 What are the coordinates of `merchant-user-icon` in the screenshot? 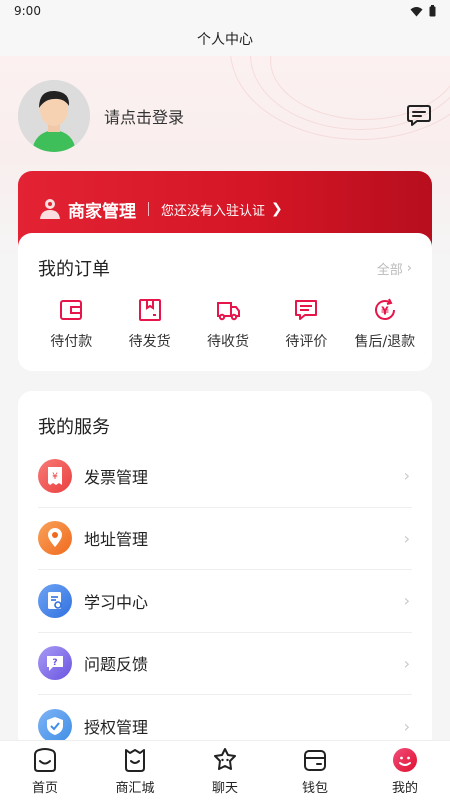 It's located at (50, 209).